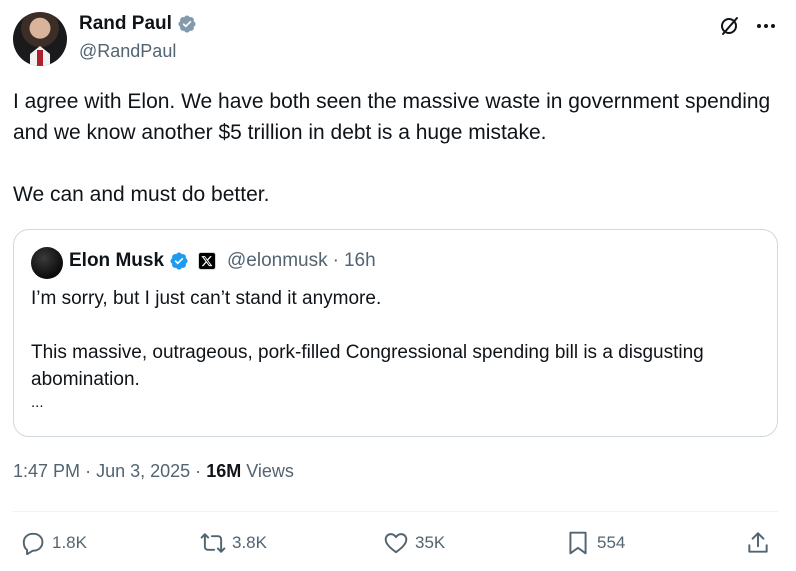 This screenshot has width=796, height=571. Describe the element at coordinates (277, 261) in the screenshot. I see `quote-author-handle: @elonmusk` at that location.